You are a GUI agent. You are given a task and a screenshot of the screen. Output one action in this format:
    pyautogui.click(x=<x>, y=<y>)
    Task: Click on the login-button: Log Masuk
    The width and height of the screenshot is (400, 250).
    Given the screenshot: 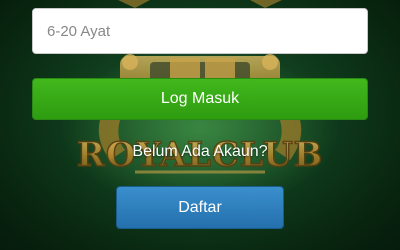 What is the action you would take?
    pyautogui.click(x=200, y=99)
    